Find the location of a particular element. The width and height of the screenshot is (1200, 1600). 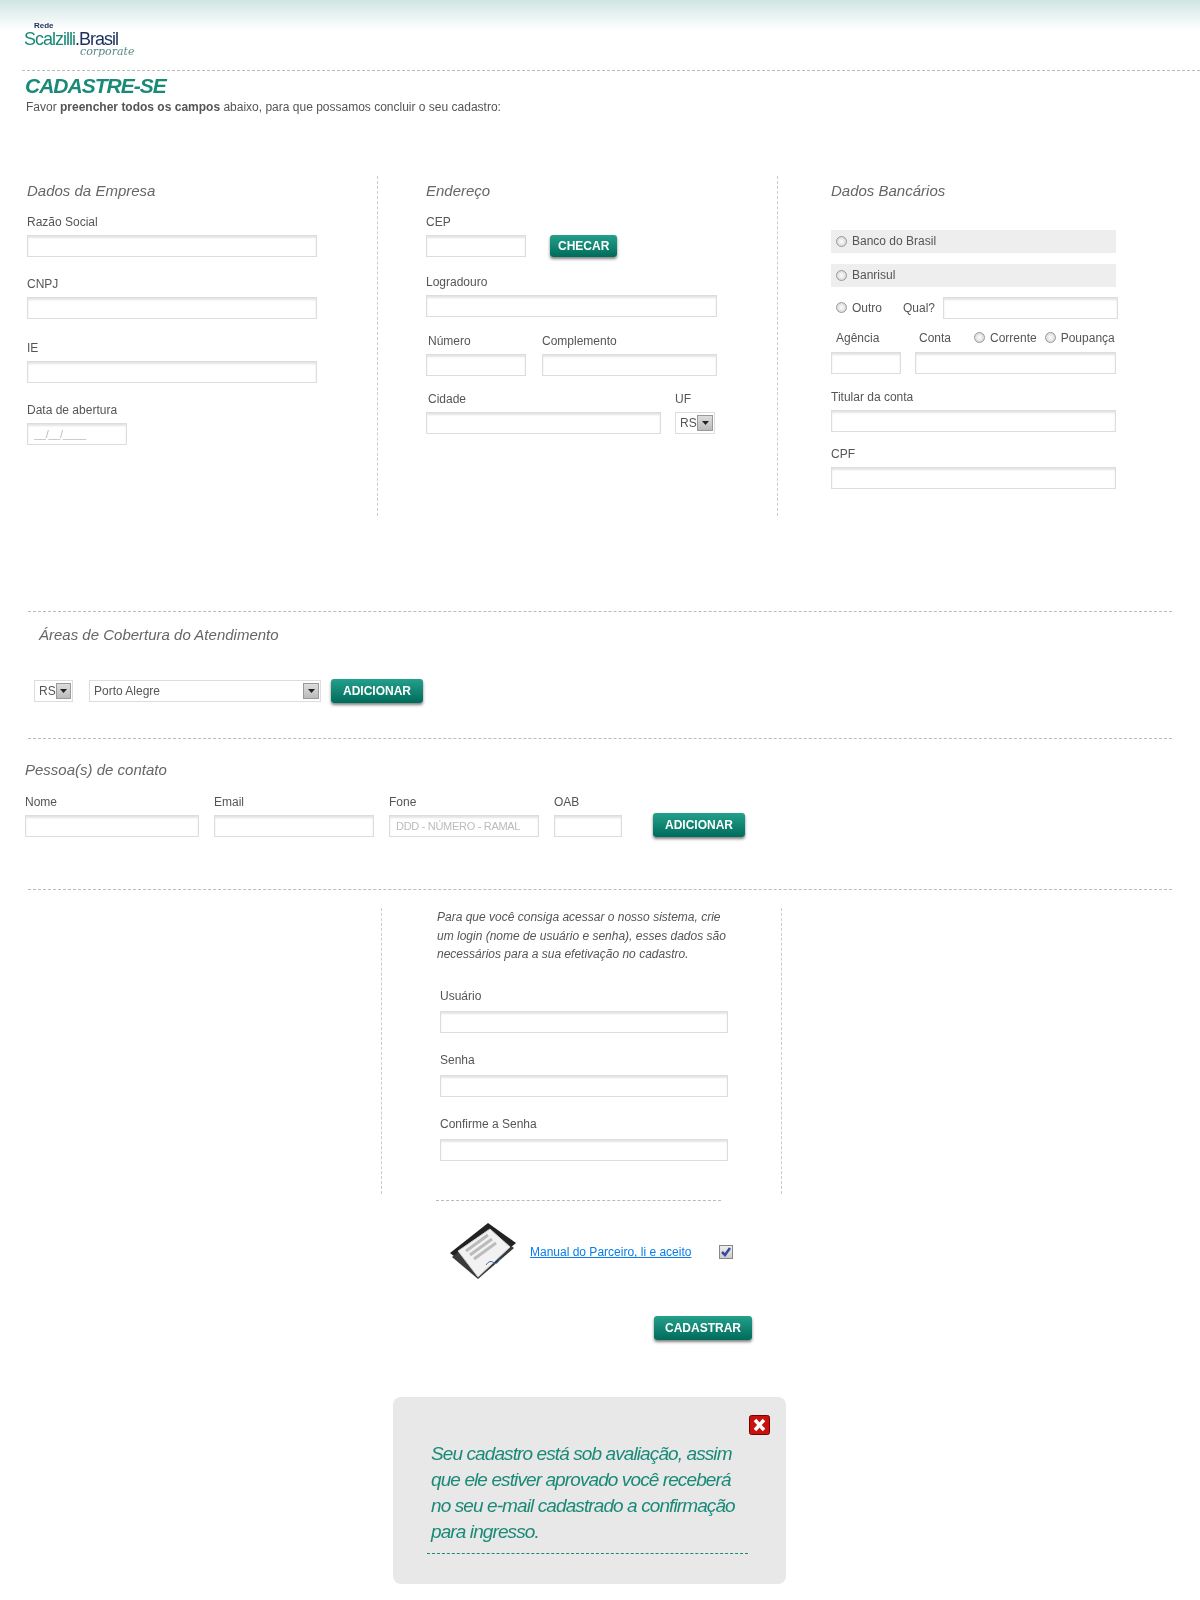

field-label: Logradouro is located at coordinates (457, 282).